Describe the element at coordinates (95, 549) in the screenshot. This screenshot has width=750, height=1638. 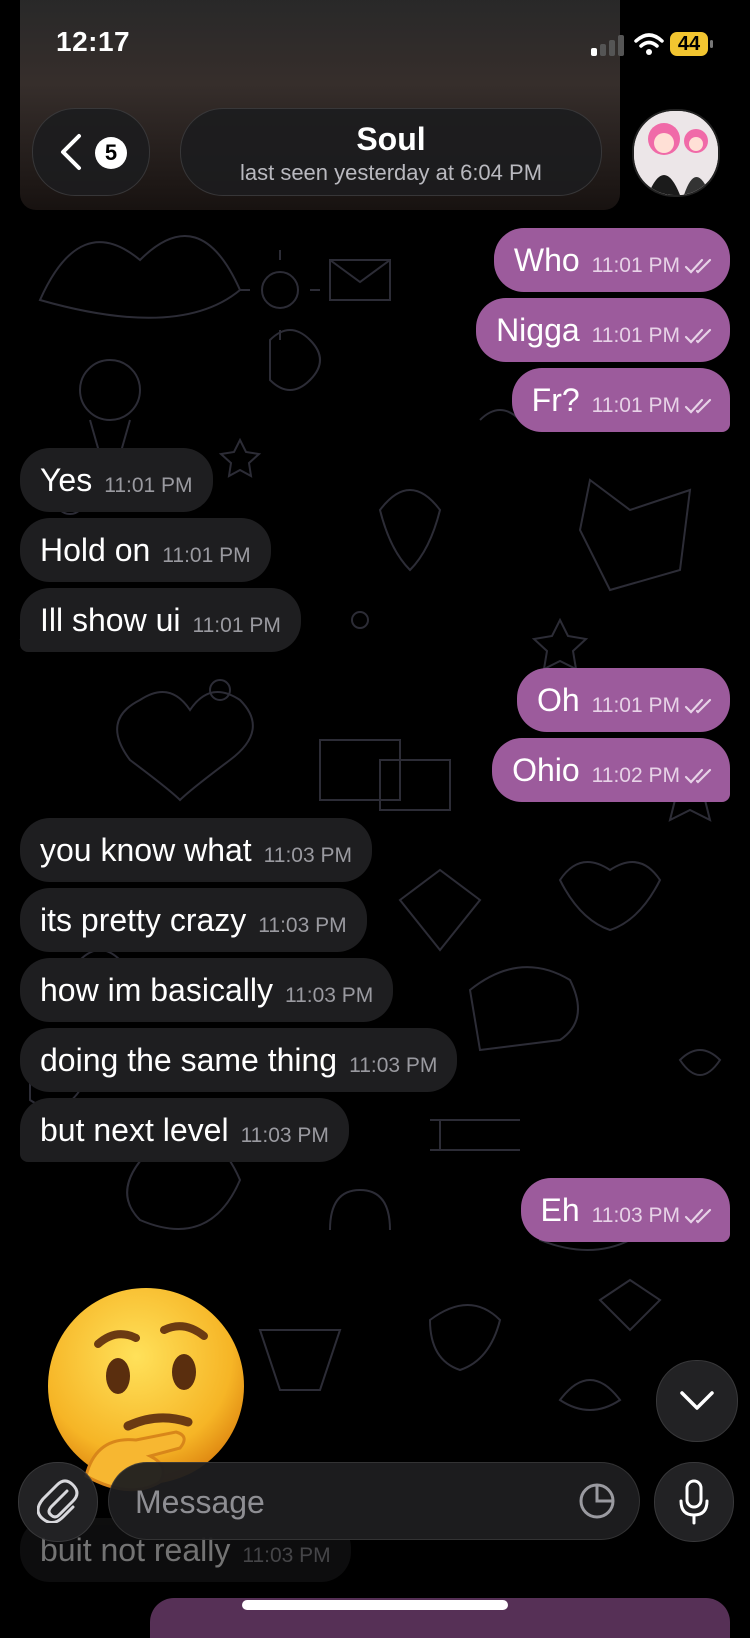
I see `message-text: Hold on` at that location.